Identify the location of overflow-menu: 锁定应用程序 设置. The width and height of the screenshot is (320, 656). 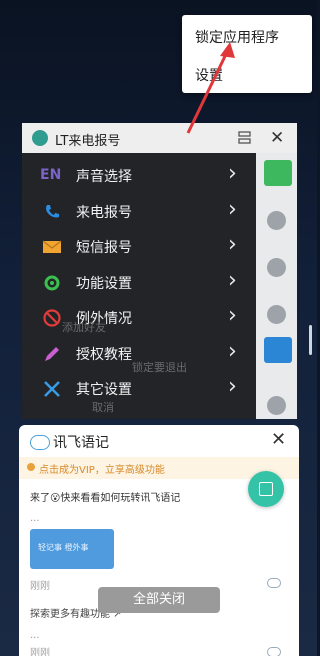
(247, 54).